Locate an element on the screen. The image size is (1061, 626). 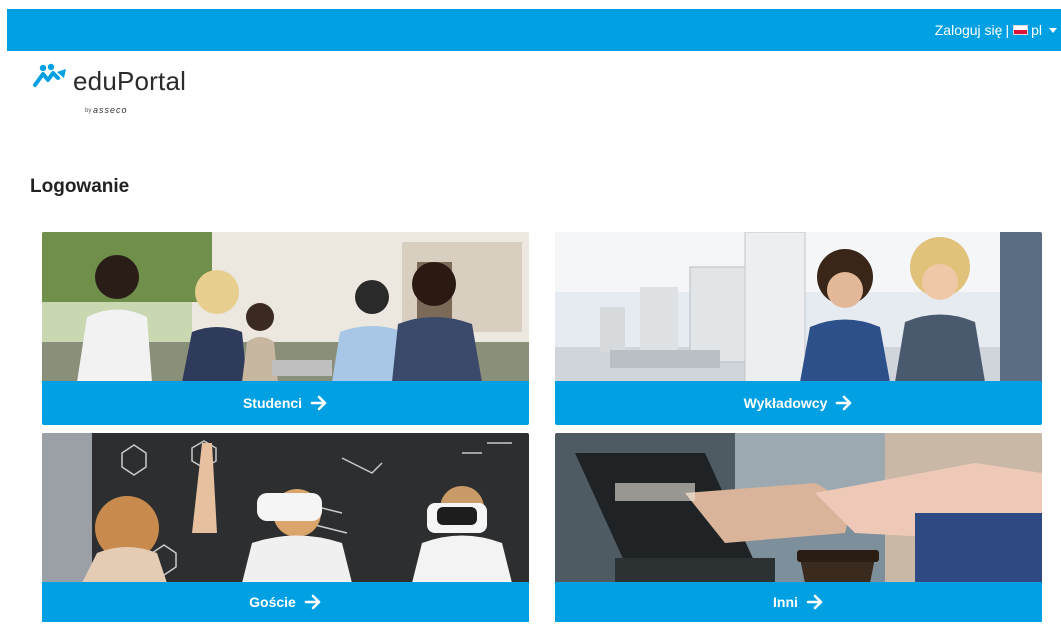
lecturers-label: Wykładowcy is located at coordinates (785, 403).